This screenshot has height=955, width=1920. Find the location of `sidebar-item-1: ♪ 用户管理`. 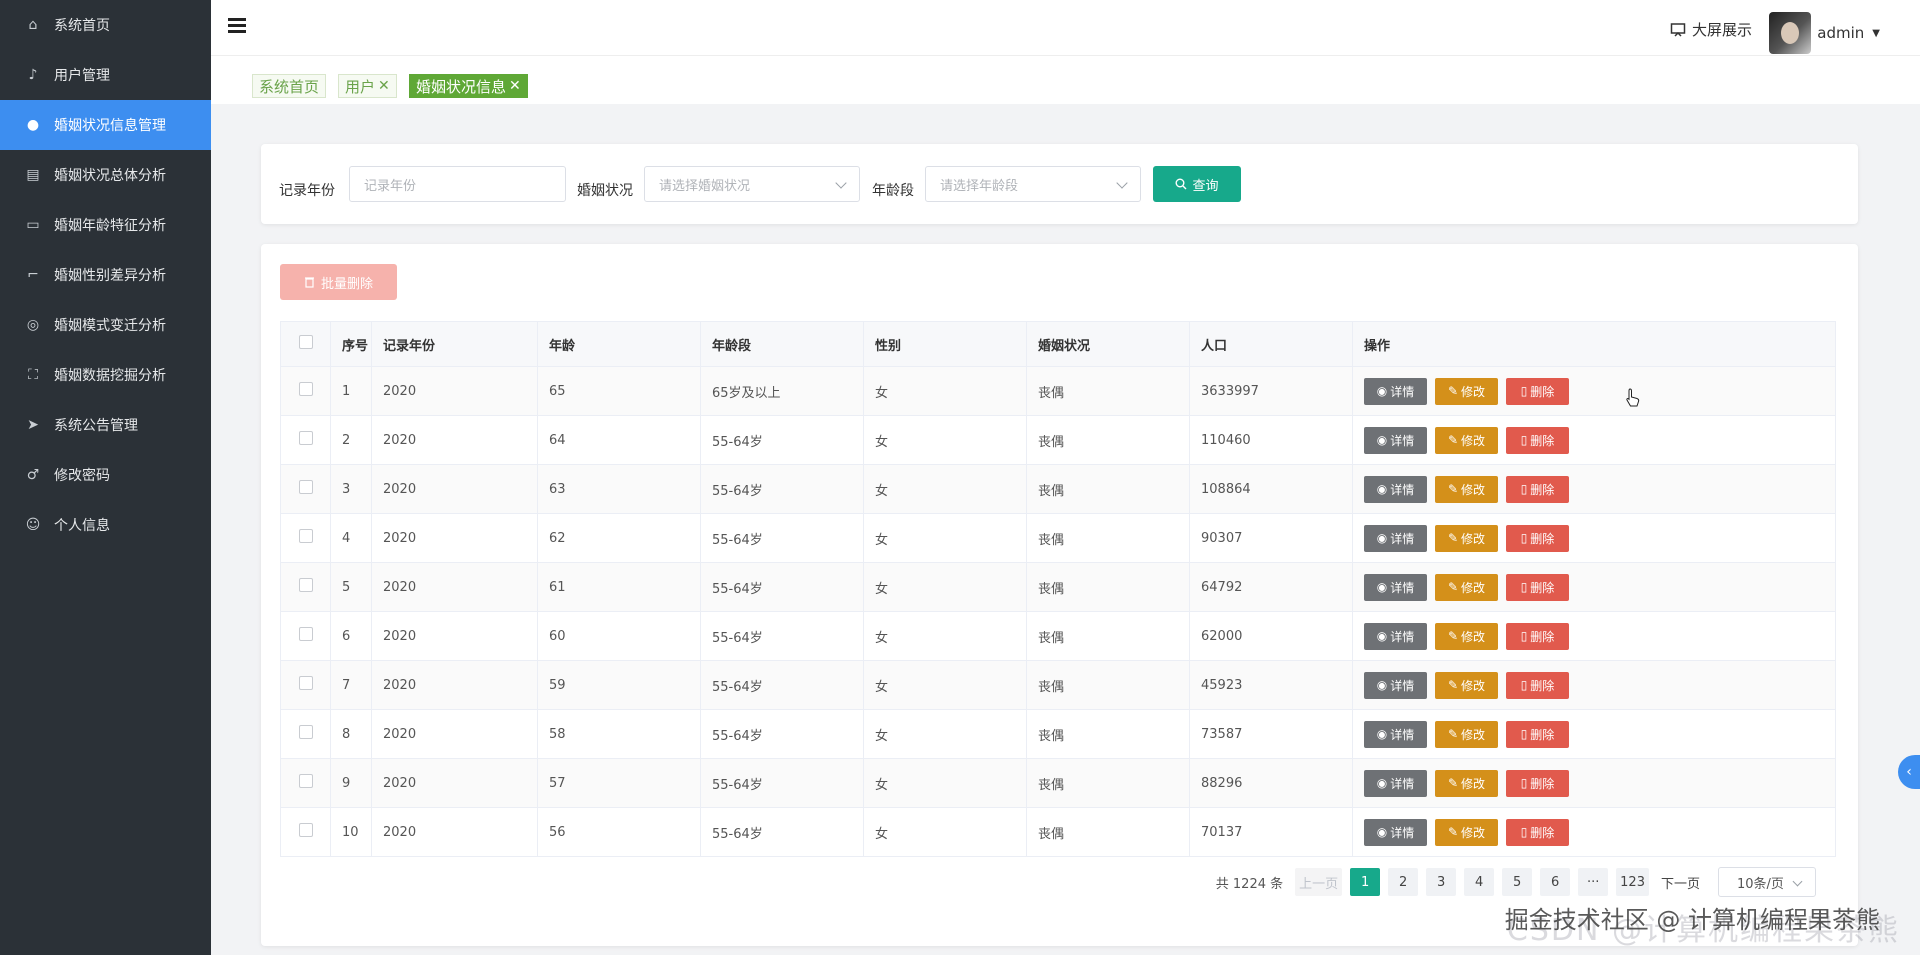

sidebar-item-1: ♪ 用户管理 is located at coordinates (105, 75).